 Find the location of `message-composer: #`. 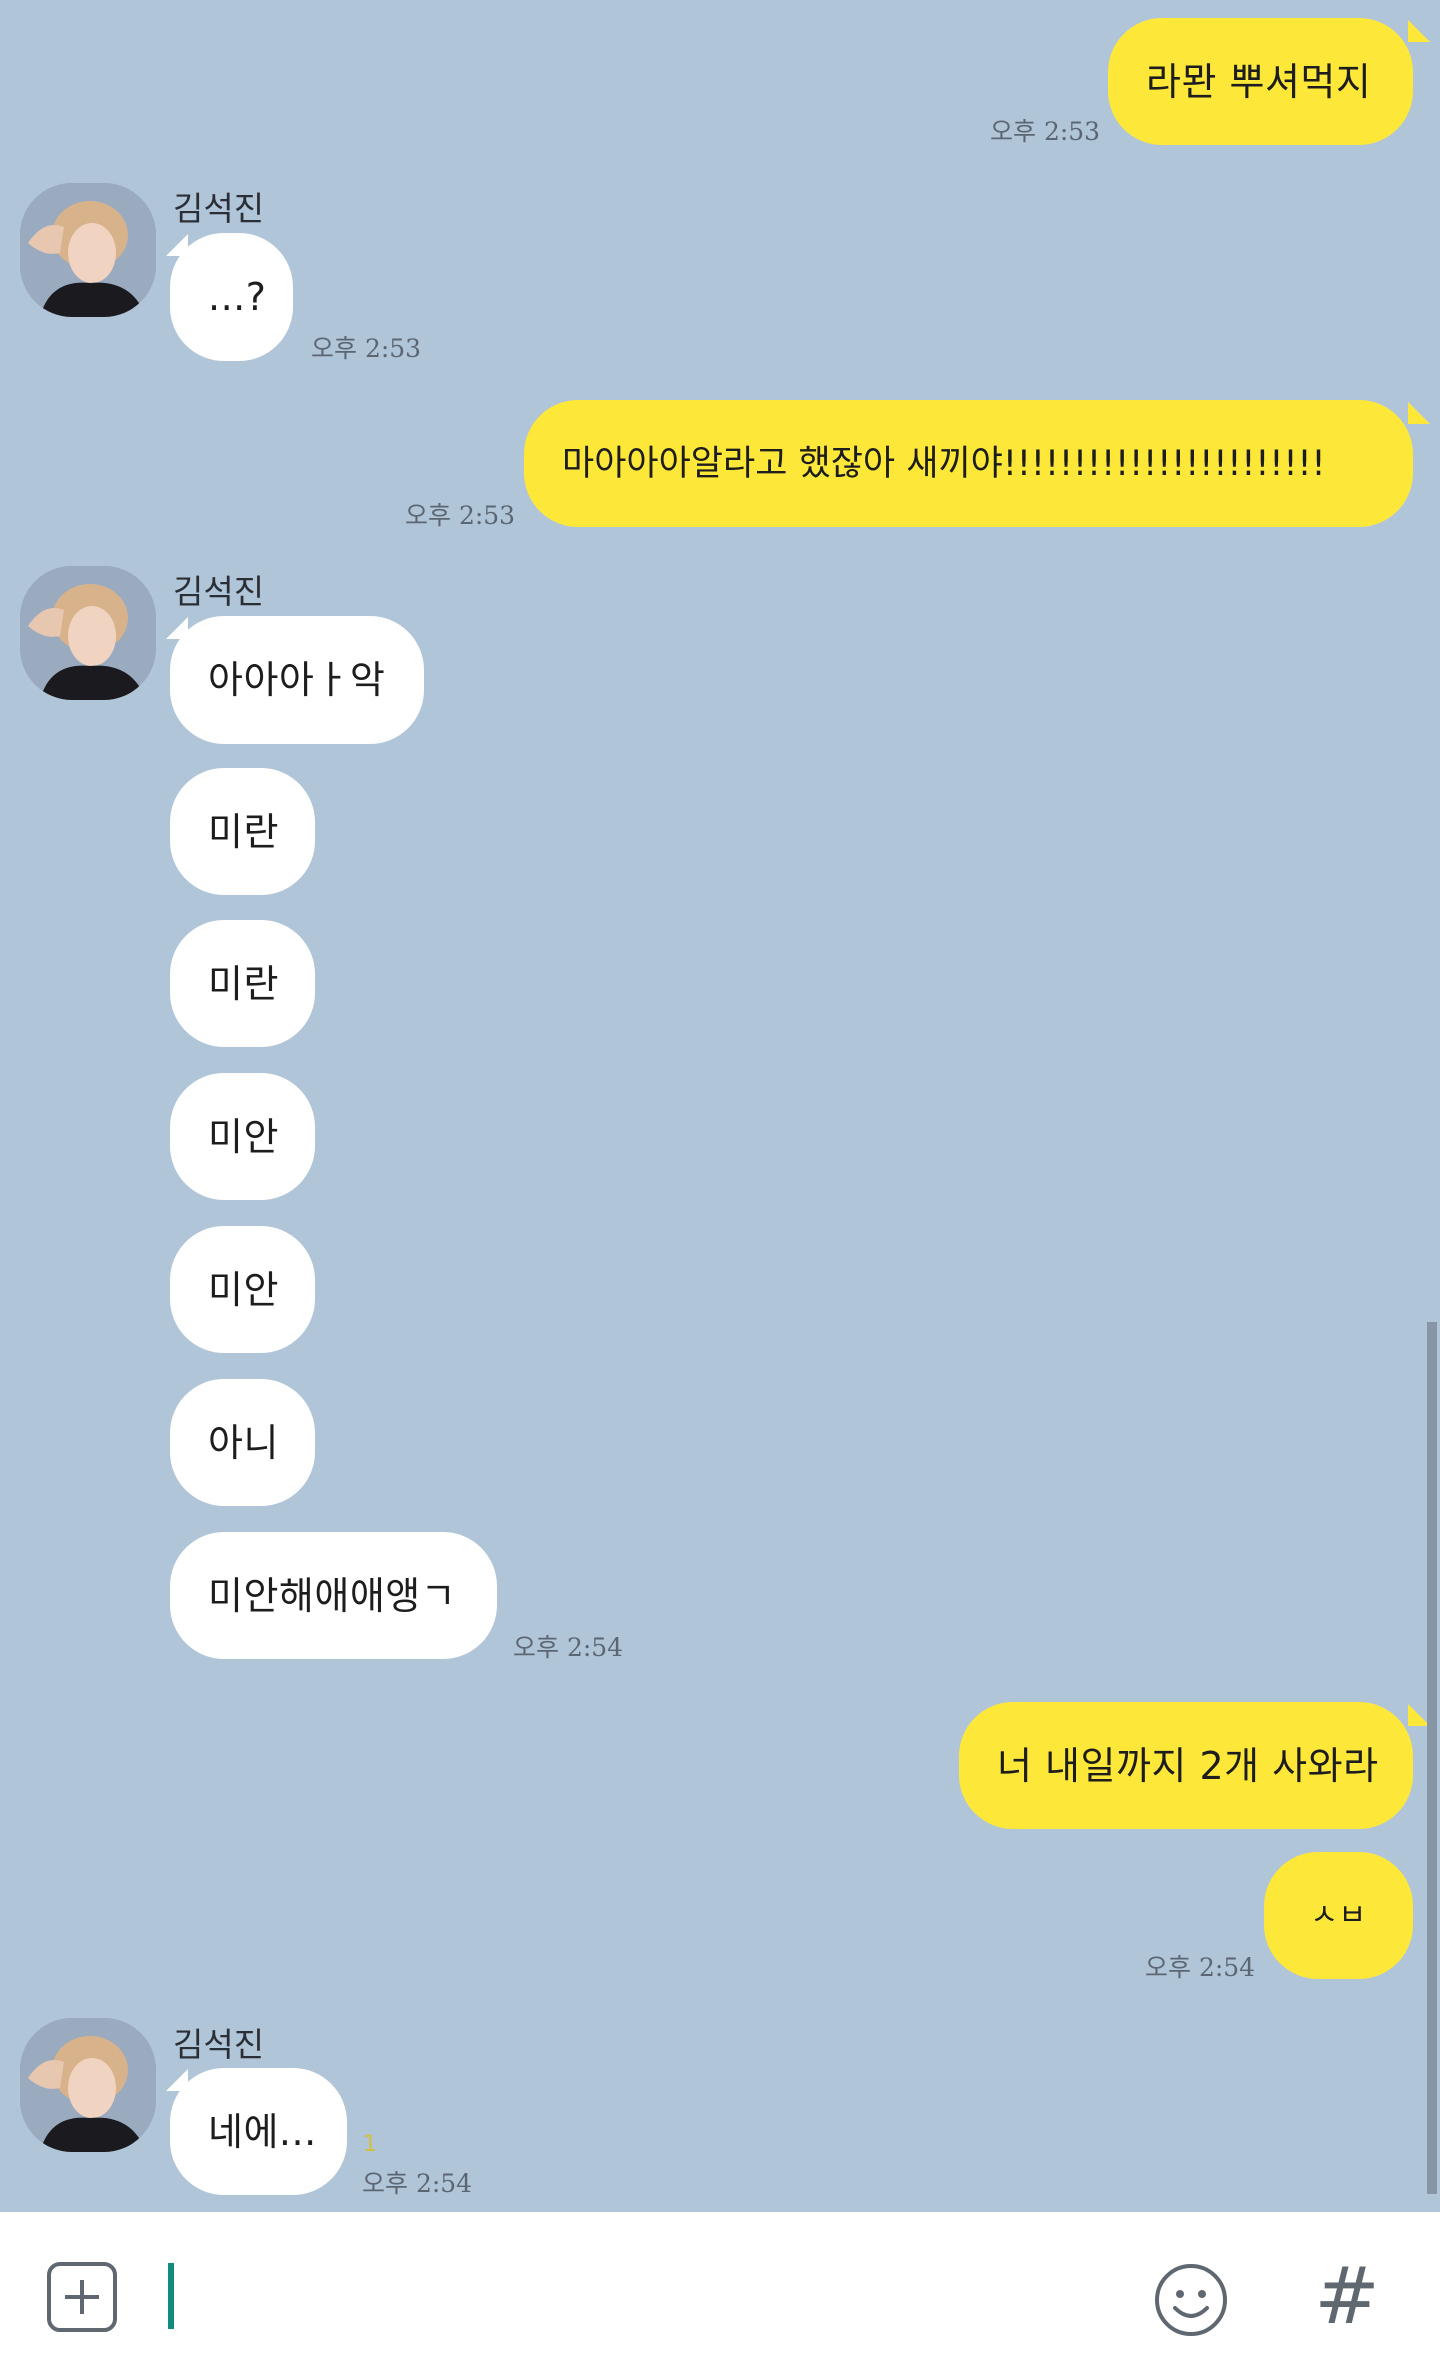

message-composer: # is located at coordinates (720, 2295).